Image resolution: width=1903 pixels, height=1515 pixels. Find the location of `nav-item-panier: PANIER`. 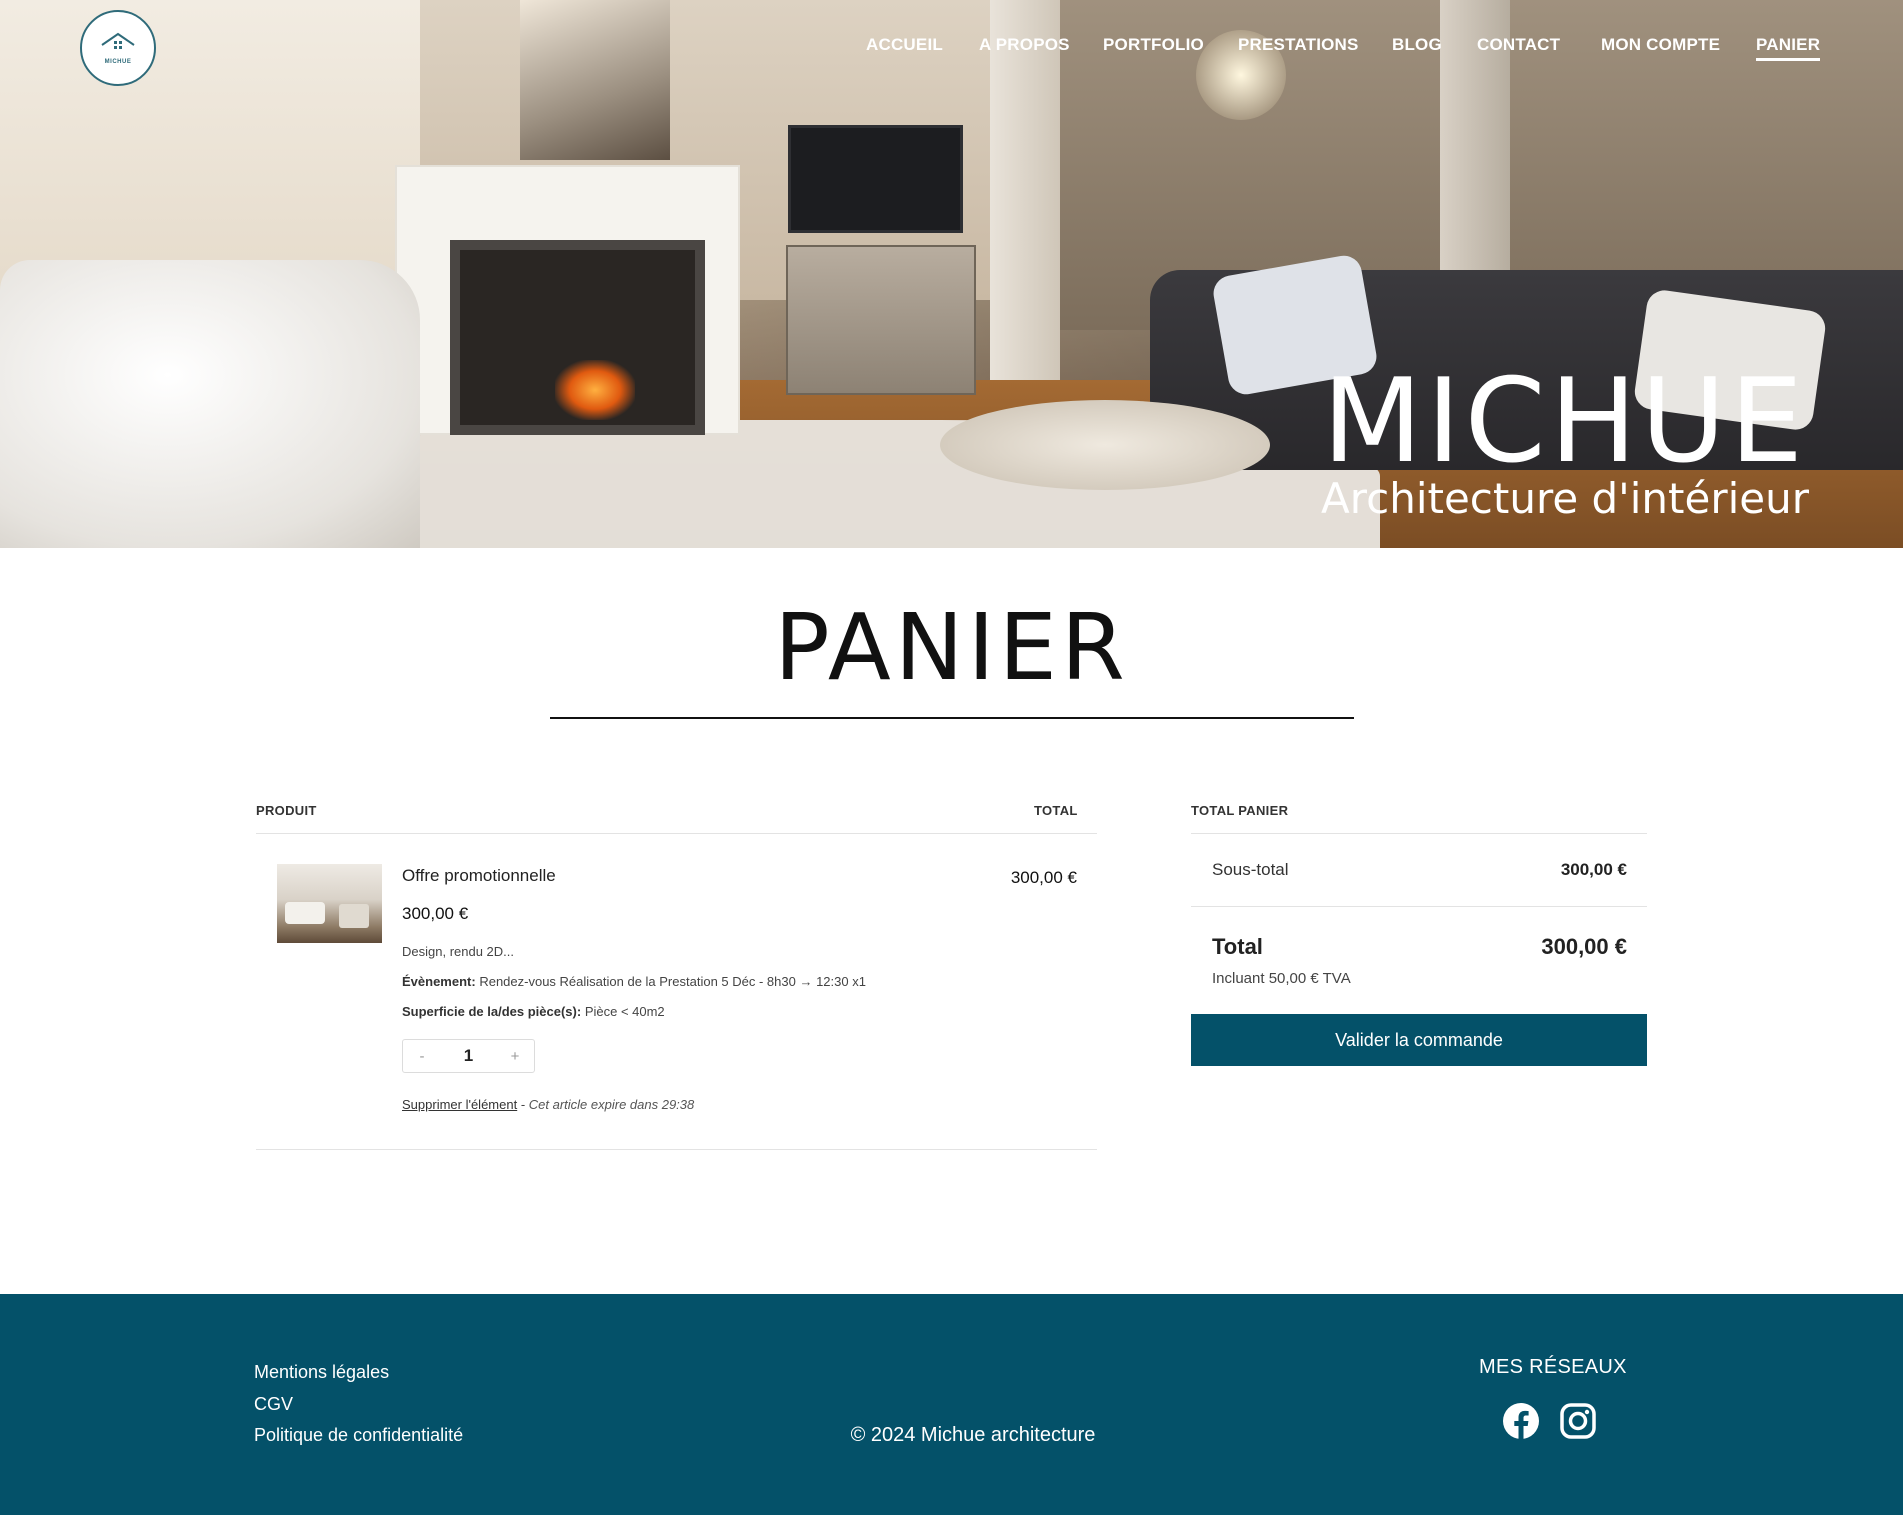

nav-item-panier: PANIER is located at coordinates (1788, 48).